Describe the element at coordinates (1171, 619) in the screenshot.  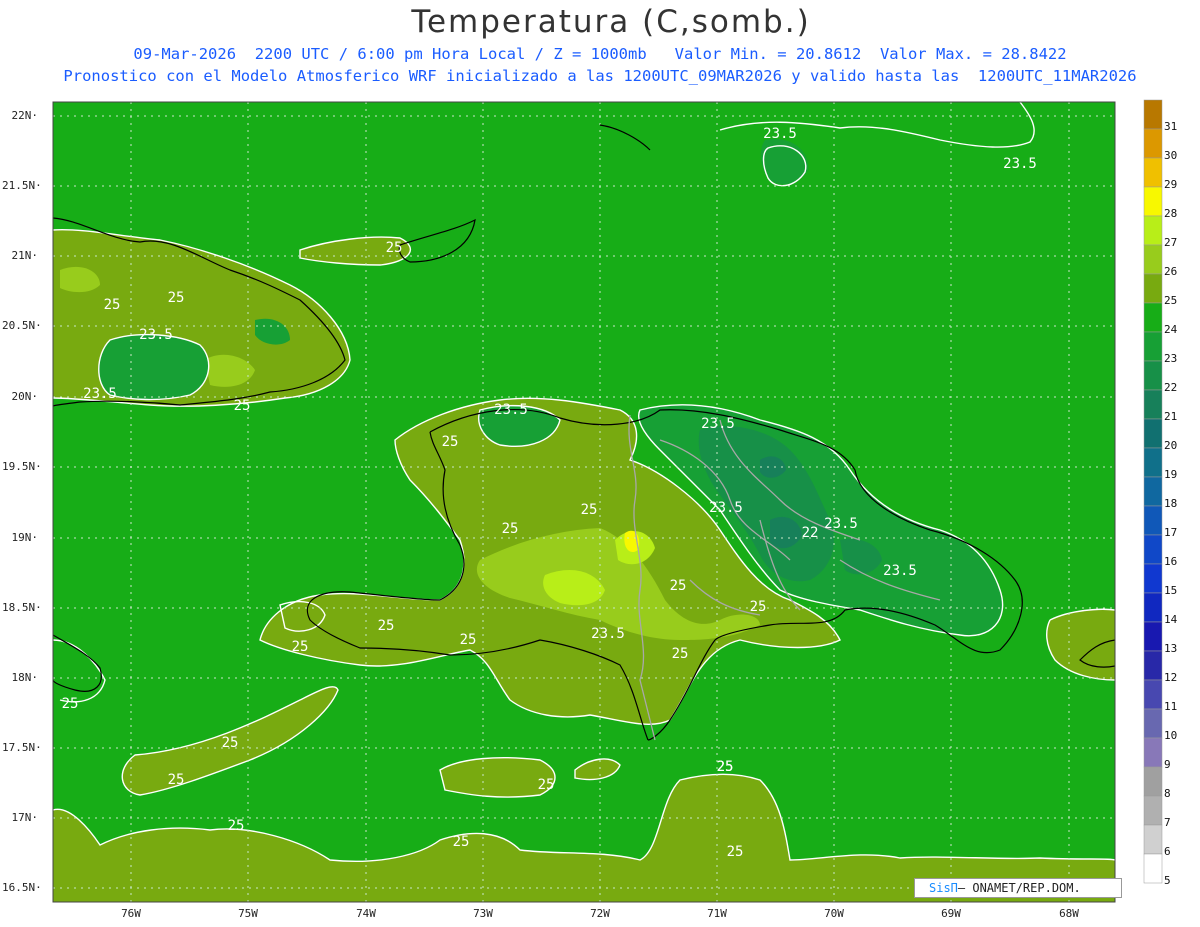
I see `colorbar-label: 14` at that location.